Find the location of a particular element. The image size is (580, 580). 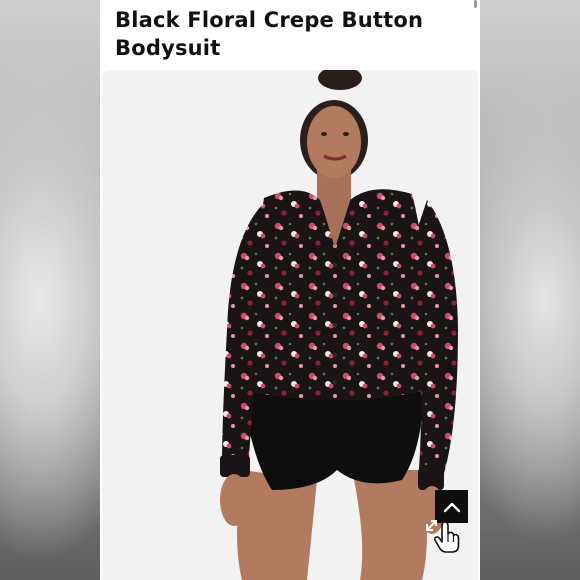

expand-arrows-icon is located at coordinates (431, 525).